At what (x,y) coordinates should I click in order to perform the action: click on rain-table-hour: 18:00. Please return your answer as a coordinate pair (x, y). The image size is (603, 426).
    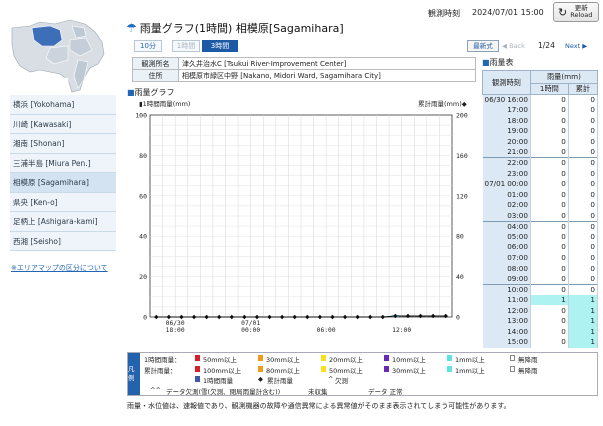
    Looking at the image, I should click on (517, 120).